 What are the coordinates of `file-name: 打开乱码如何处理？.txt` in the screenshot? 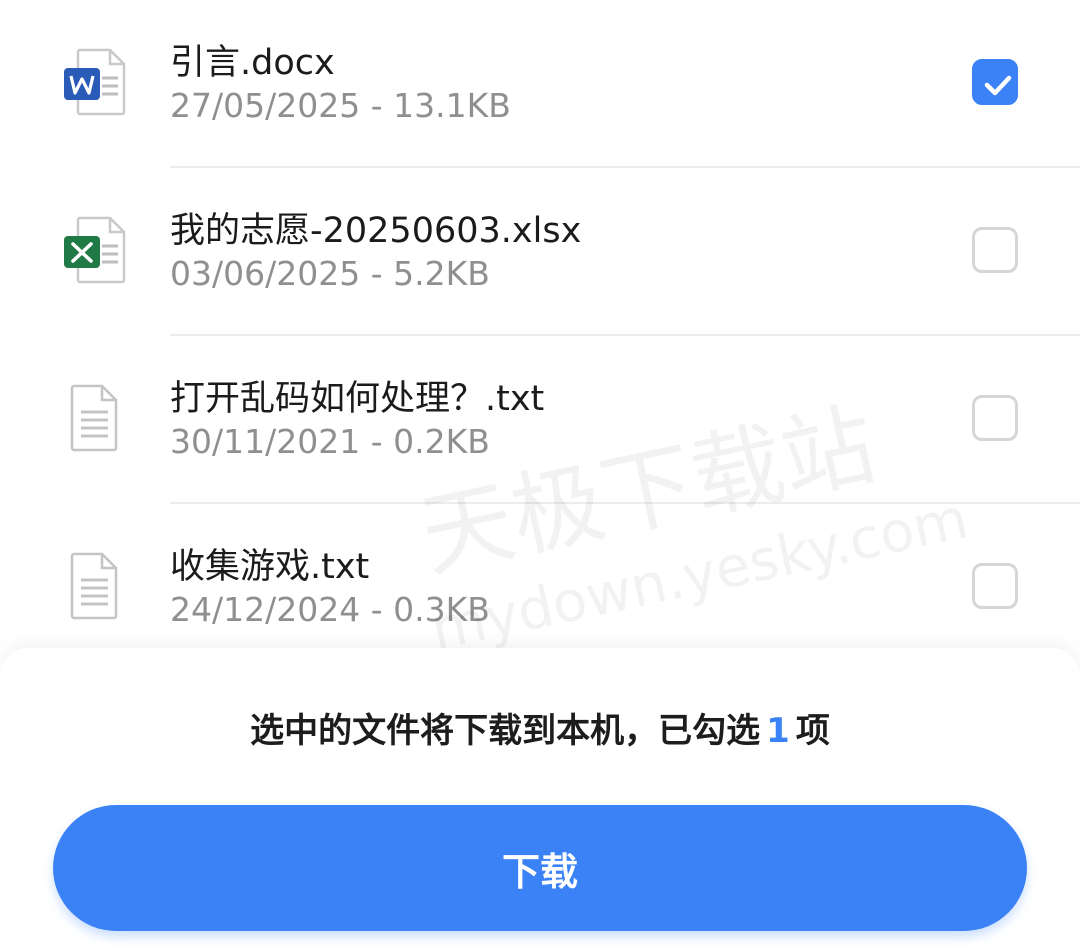 It's located at (357, 399).